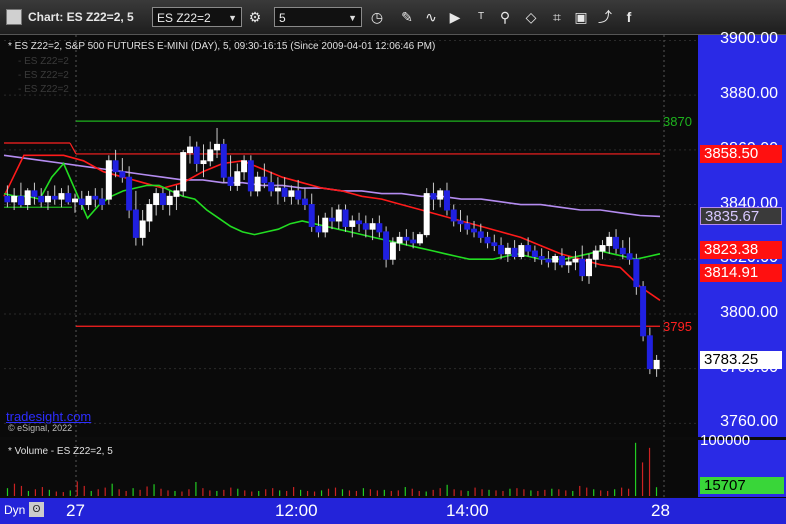 The width and height of the screenshot is (786, 524). Describe the element at coordinates (232, 18) in the screenshot. I see `symbol-dropdown-icon: ▼` at that location.